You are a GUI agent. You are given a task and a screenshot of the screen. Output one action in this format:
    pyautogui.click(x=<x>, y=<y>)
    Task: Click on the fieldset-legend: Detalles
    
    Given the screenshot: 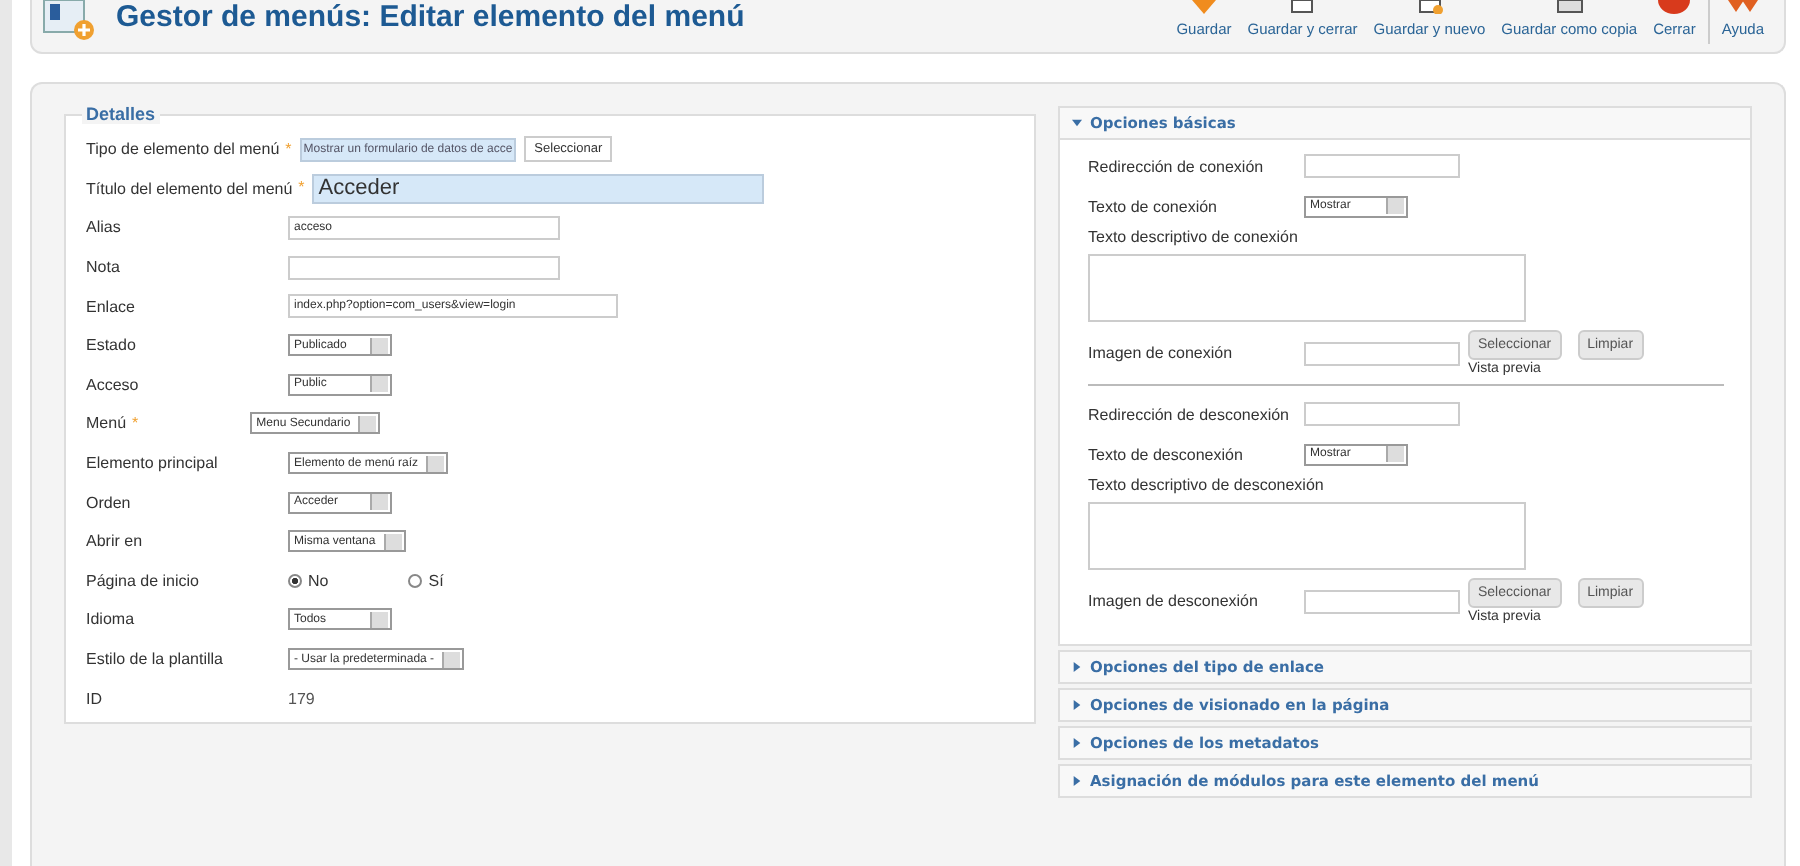 What is the action you would take?
    pyautogui.click(x=121, y=114)
    